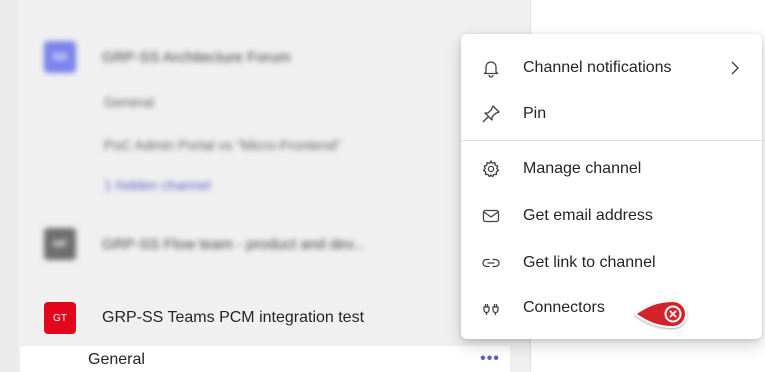 This screenshot has width=765, height=372. I want to click on menu-item-get-email-address: Get email address, so click(611, 216).